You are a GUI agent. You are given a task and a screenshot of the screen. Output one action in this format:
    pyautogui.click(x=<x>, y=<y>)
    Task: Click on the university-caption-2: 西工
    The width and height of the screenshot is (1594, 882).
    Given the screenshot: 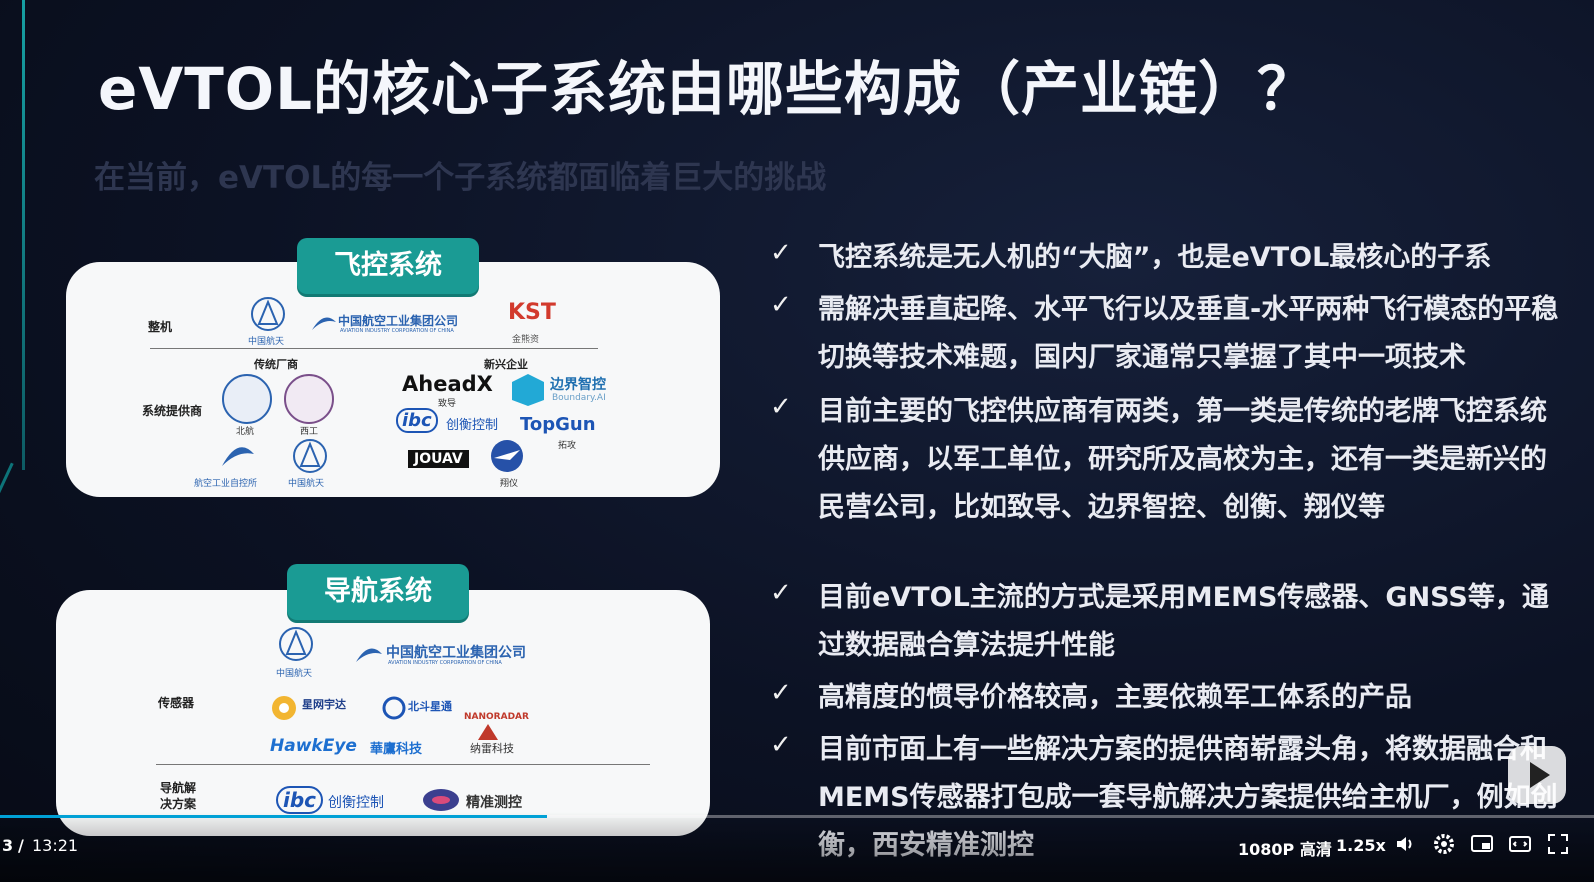 What is the action you would take?
    pyautogui.click(x=309, y=432)
    